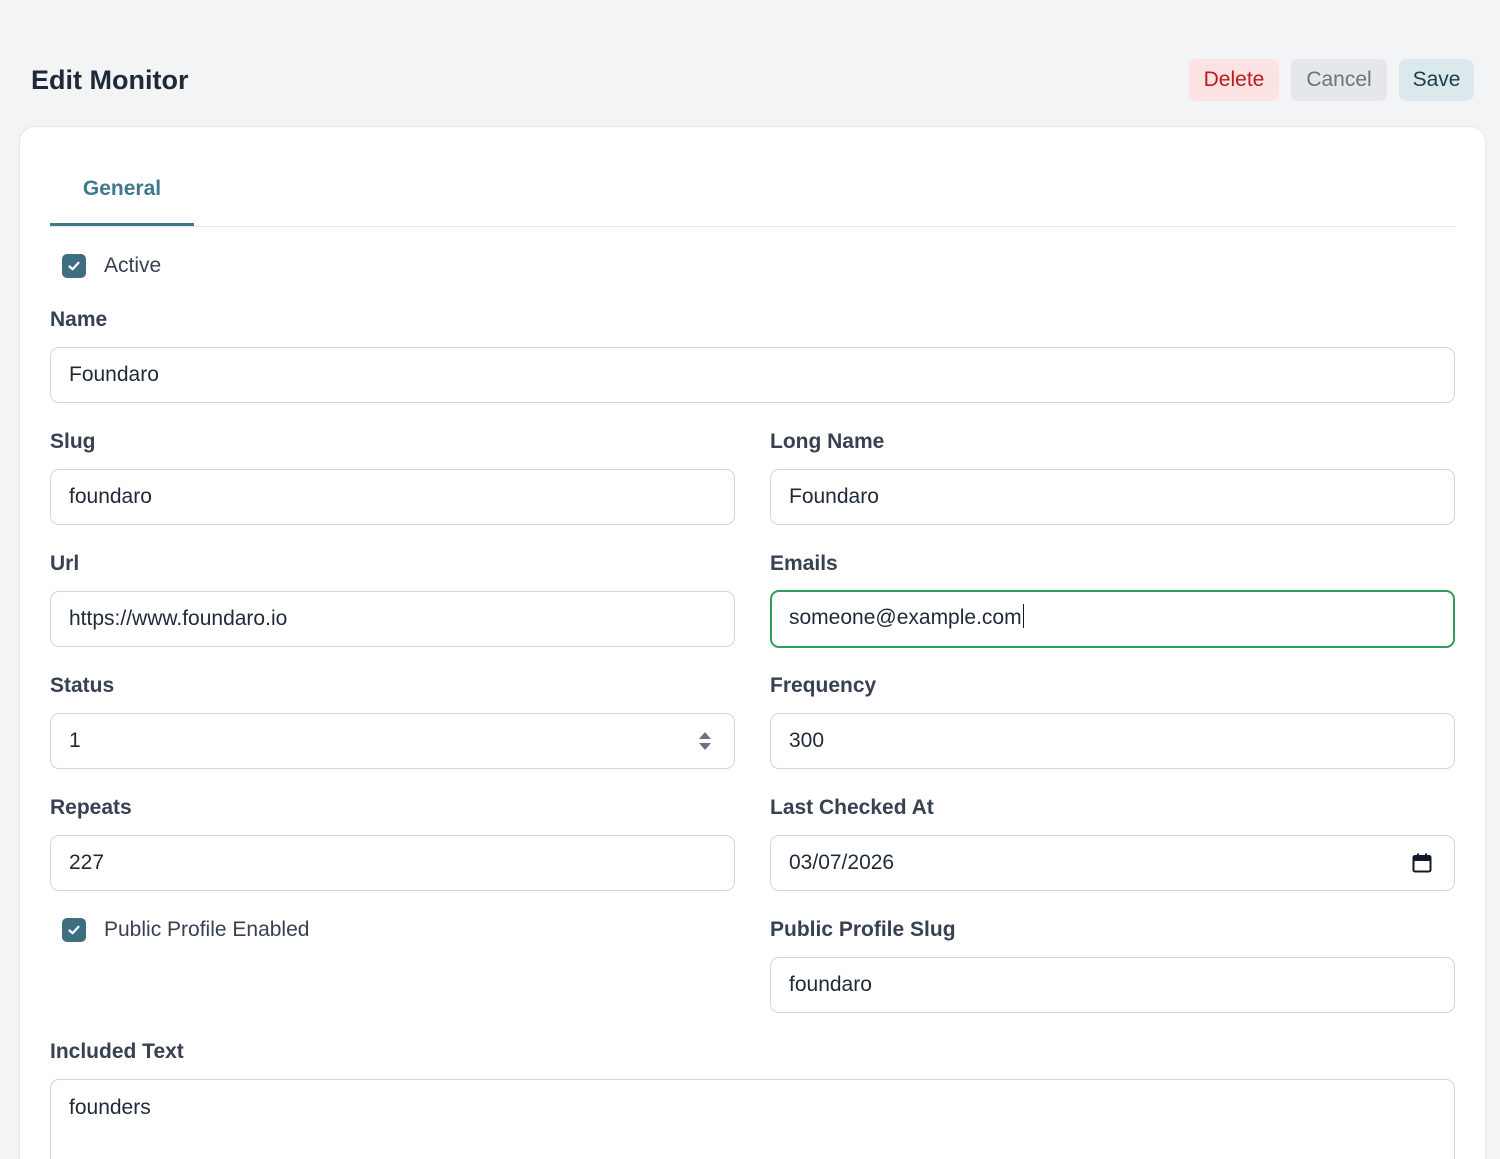 This screenshot has width=1500, height=1159. What do you see at coordinates (75, 740) in the screenshot?
I see `status-value: 1` at bounding box center [75, 740].